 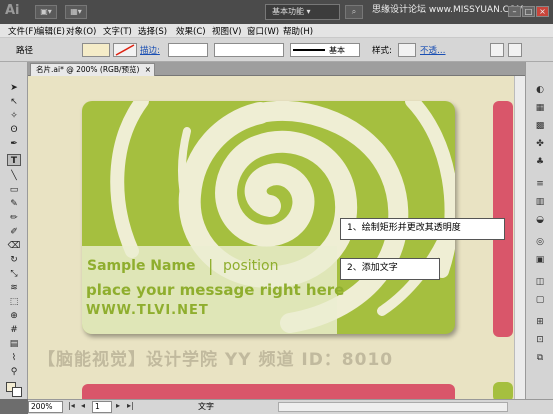 What do you see at coordinates (117, 31) in the screenshot?
I see `menu-type: 文字(T)` at bounding box center [117, 31].